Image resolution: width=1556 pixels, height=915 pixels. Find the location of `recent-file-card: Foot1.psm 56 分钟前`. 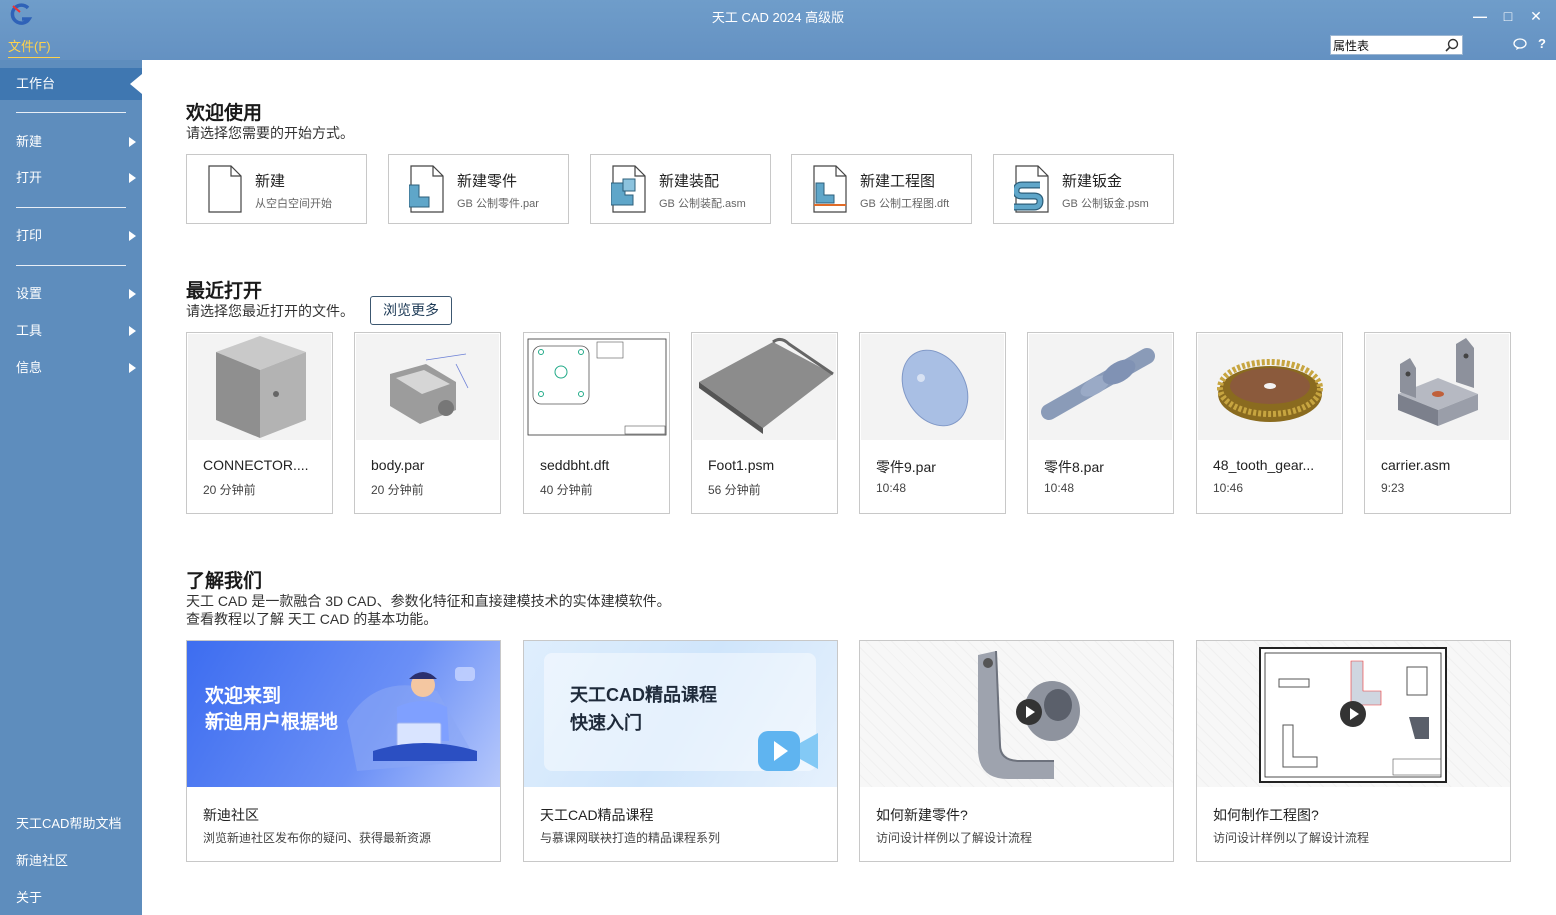

recent-file-card: Foot1.psm 56 分钟前 is located at coordinates (764, 423).